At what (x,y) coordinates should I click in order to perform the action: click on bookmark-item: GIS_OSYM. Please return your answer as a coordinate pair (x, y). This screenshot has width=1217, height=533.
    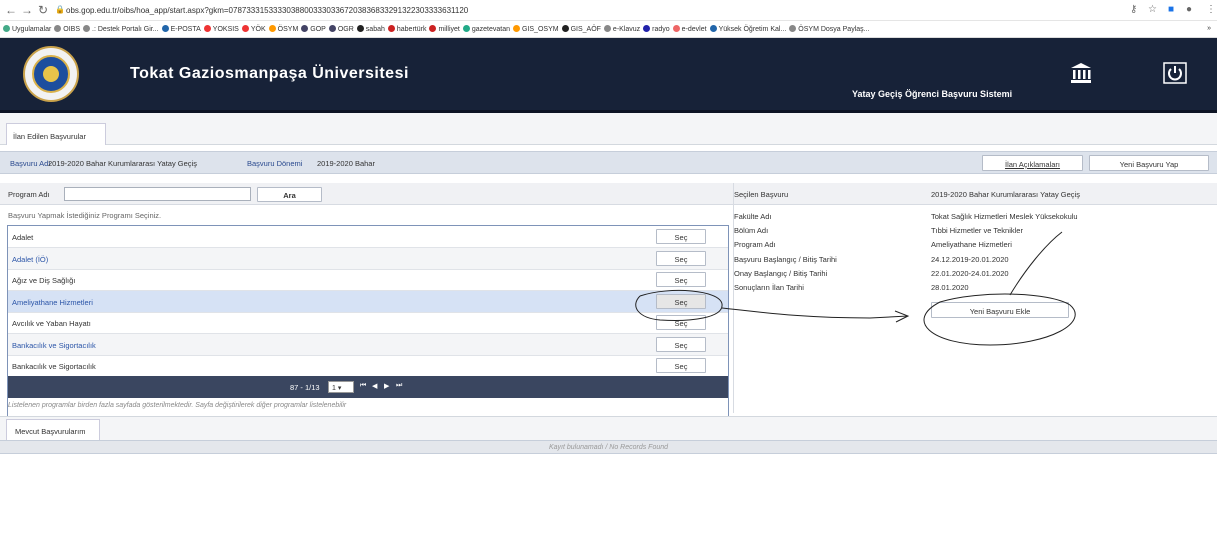
    Looking at the image, I should click on (536, 29).